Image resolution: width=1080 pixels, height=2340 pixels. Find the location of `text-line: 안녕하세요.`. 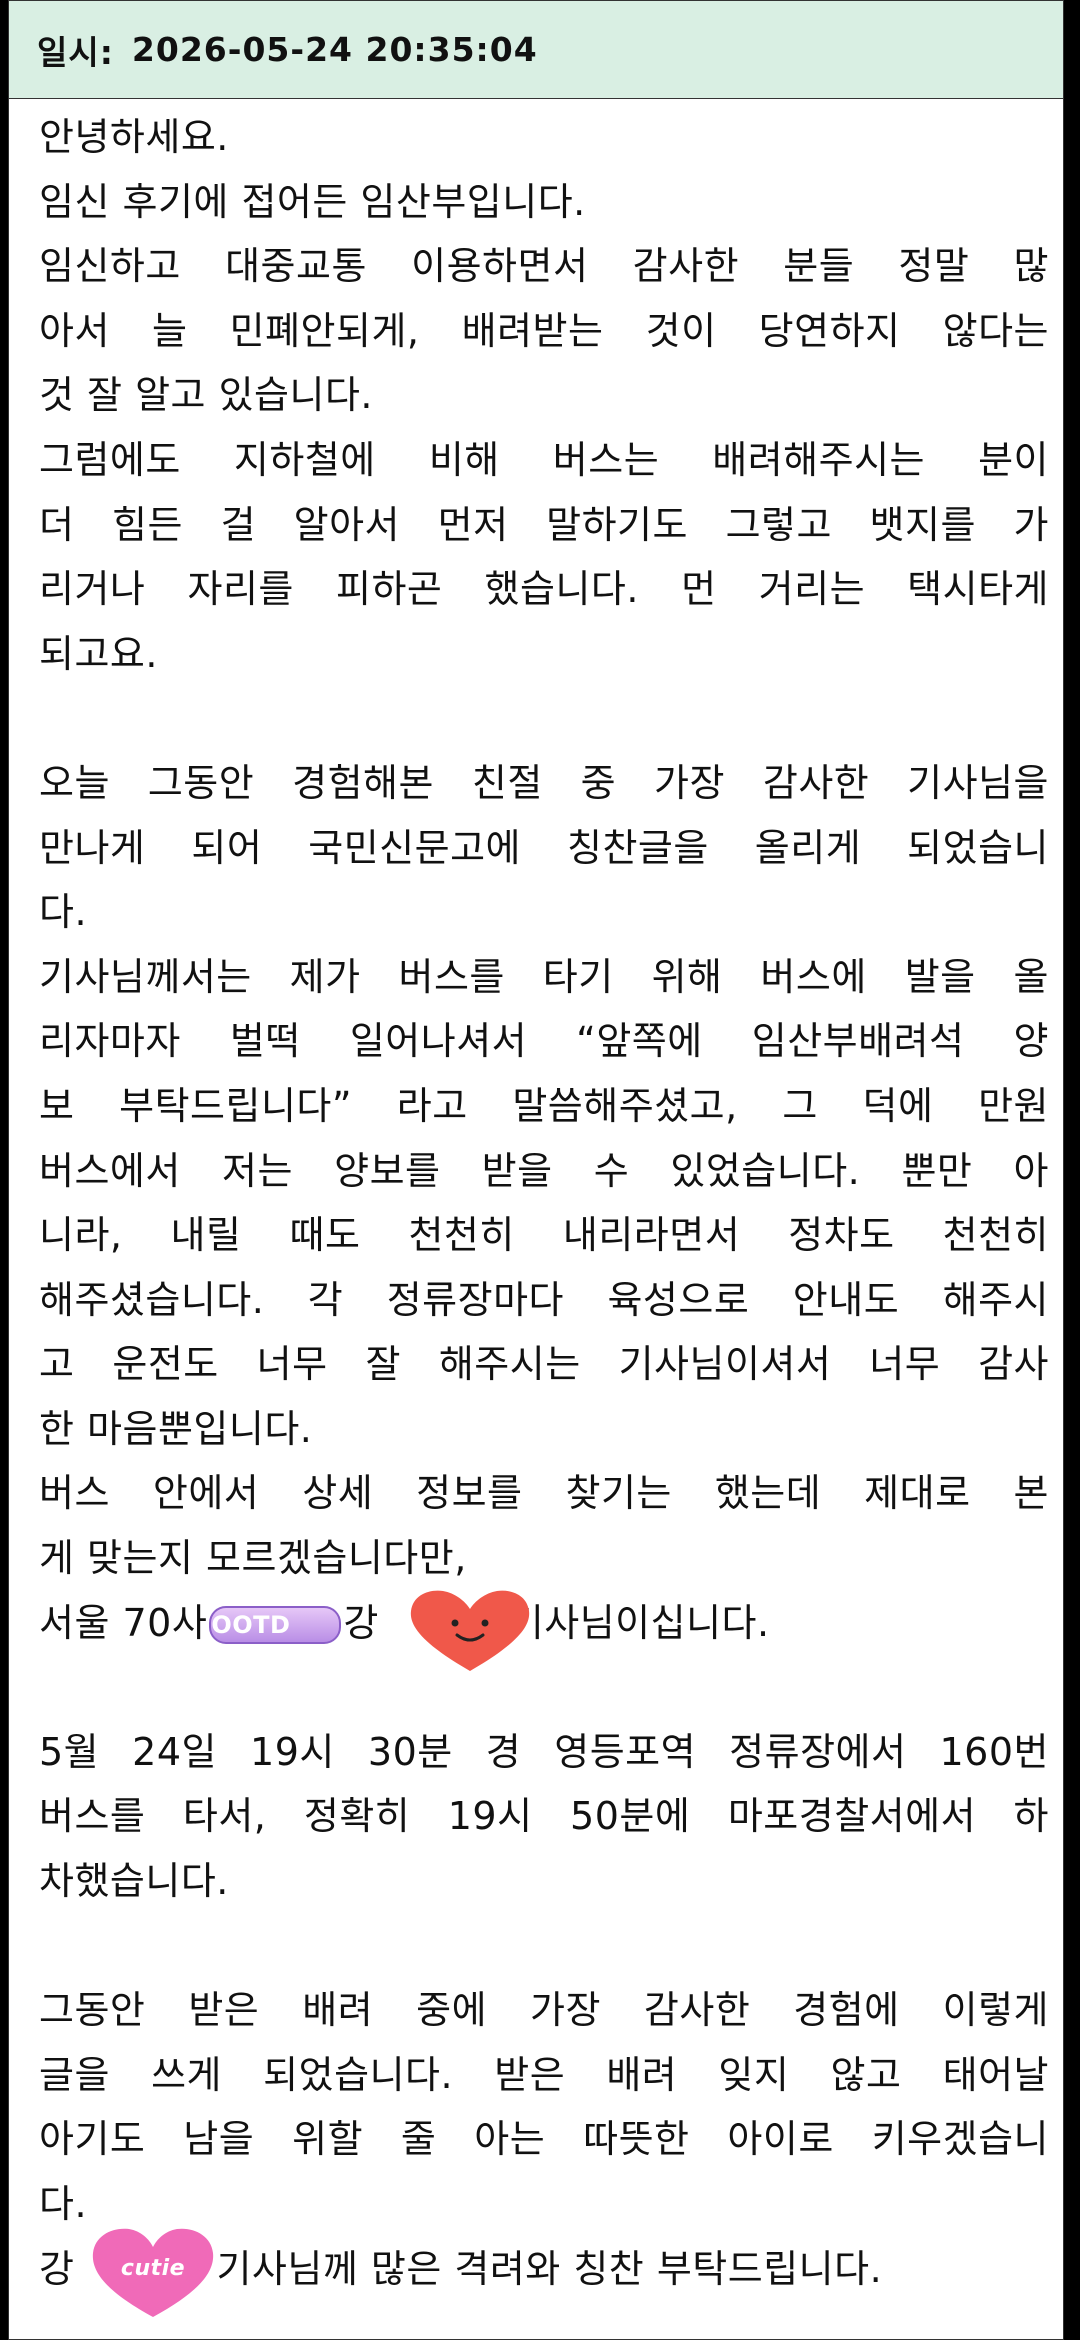

text-line: 안녕하세요. is located at coordinates (134, 137).